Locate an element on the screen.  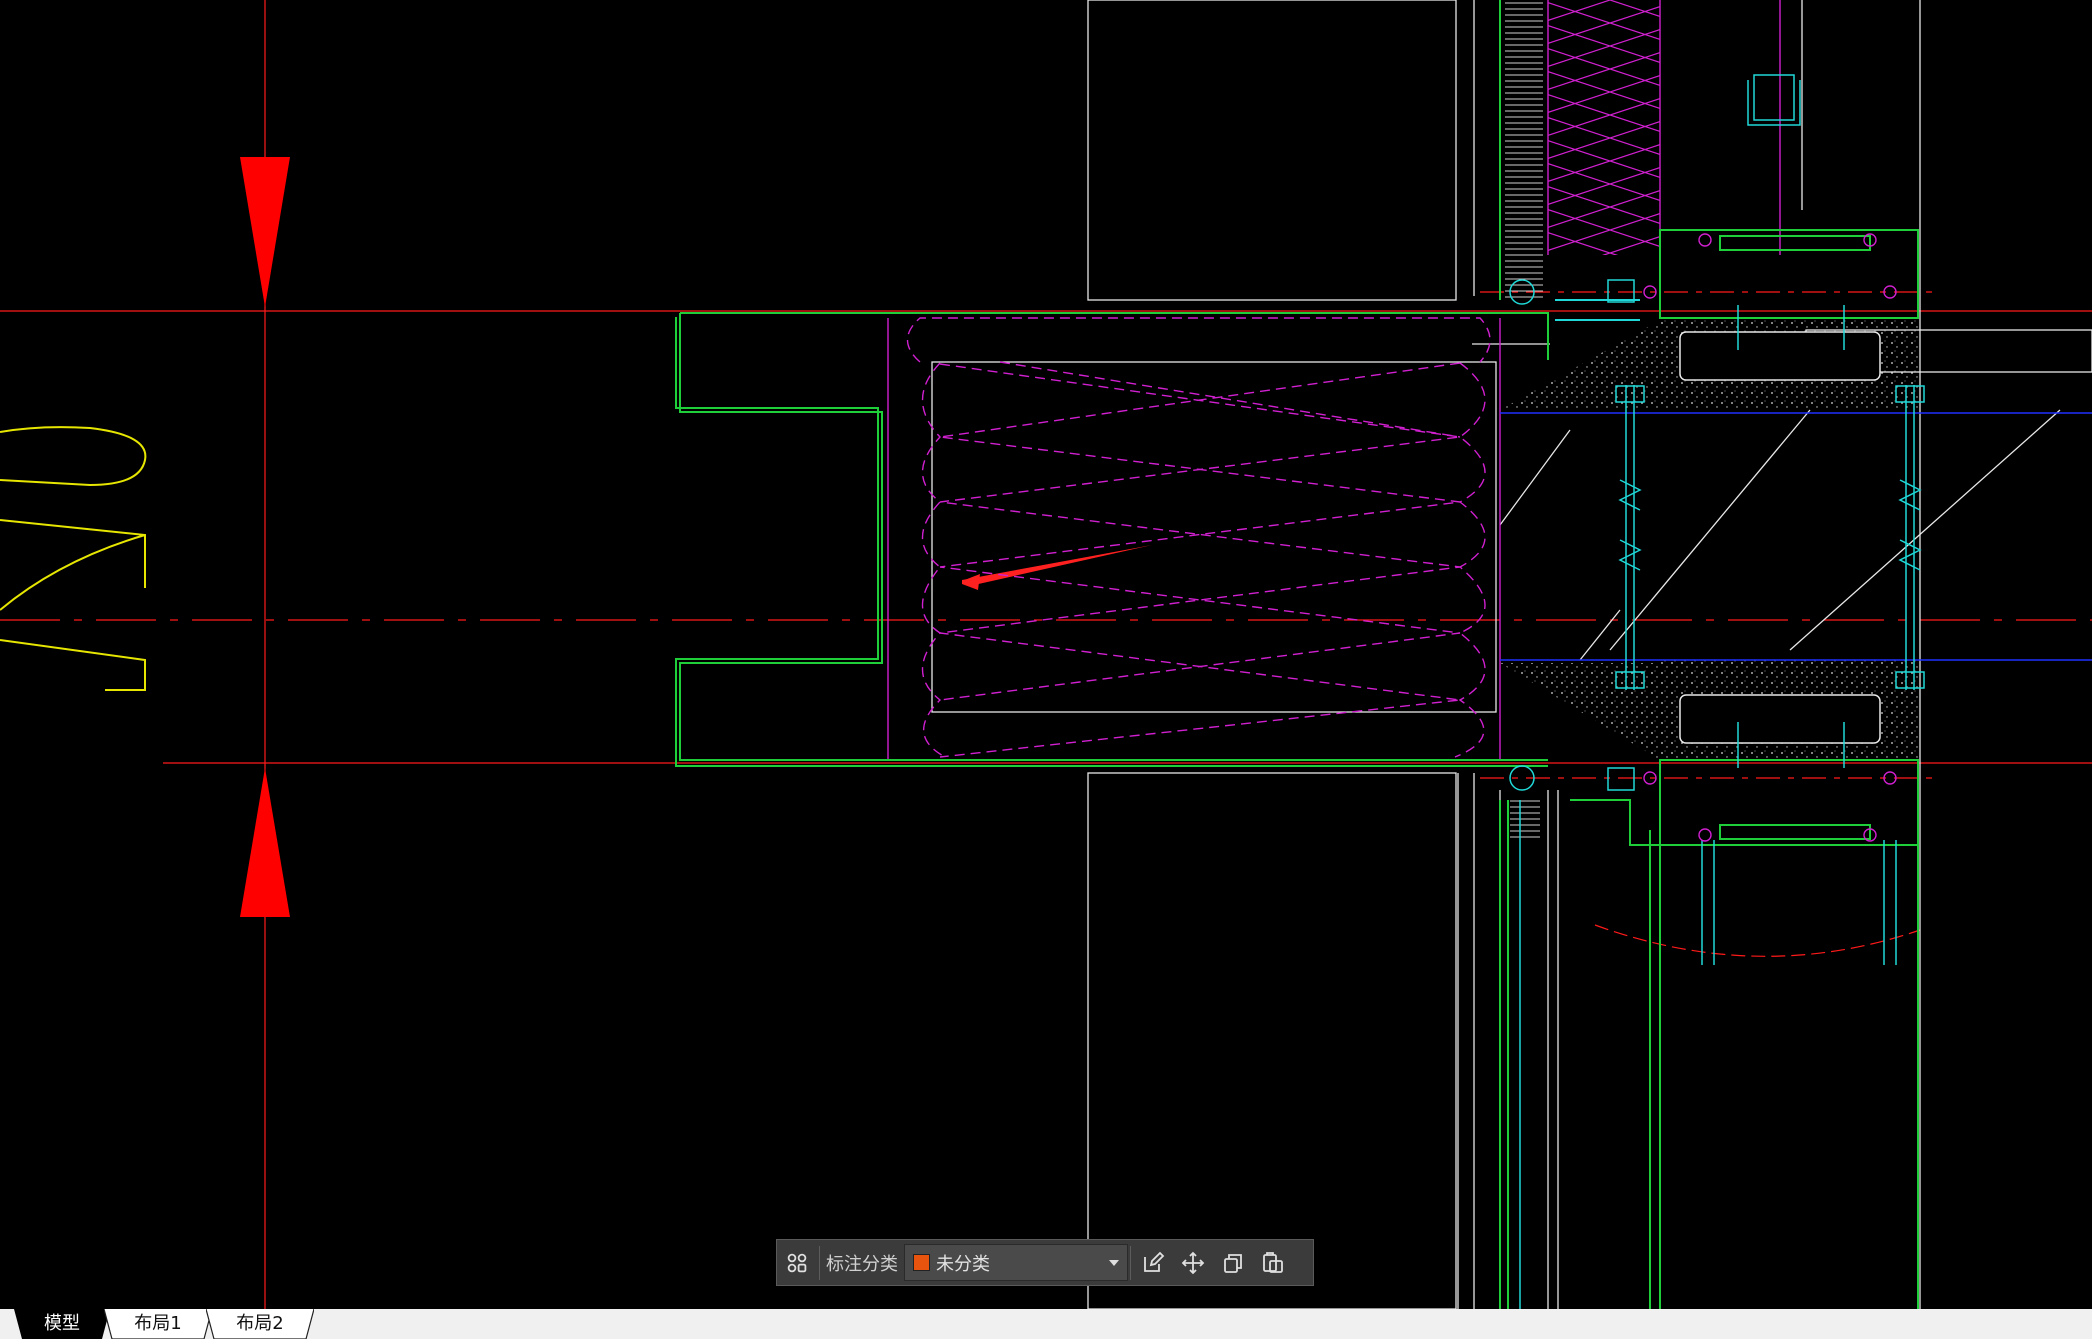
grid-icon is located at coordinates (797, 1263).